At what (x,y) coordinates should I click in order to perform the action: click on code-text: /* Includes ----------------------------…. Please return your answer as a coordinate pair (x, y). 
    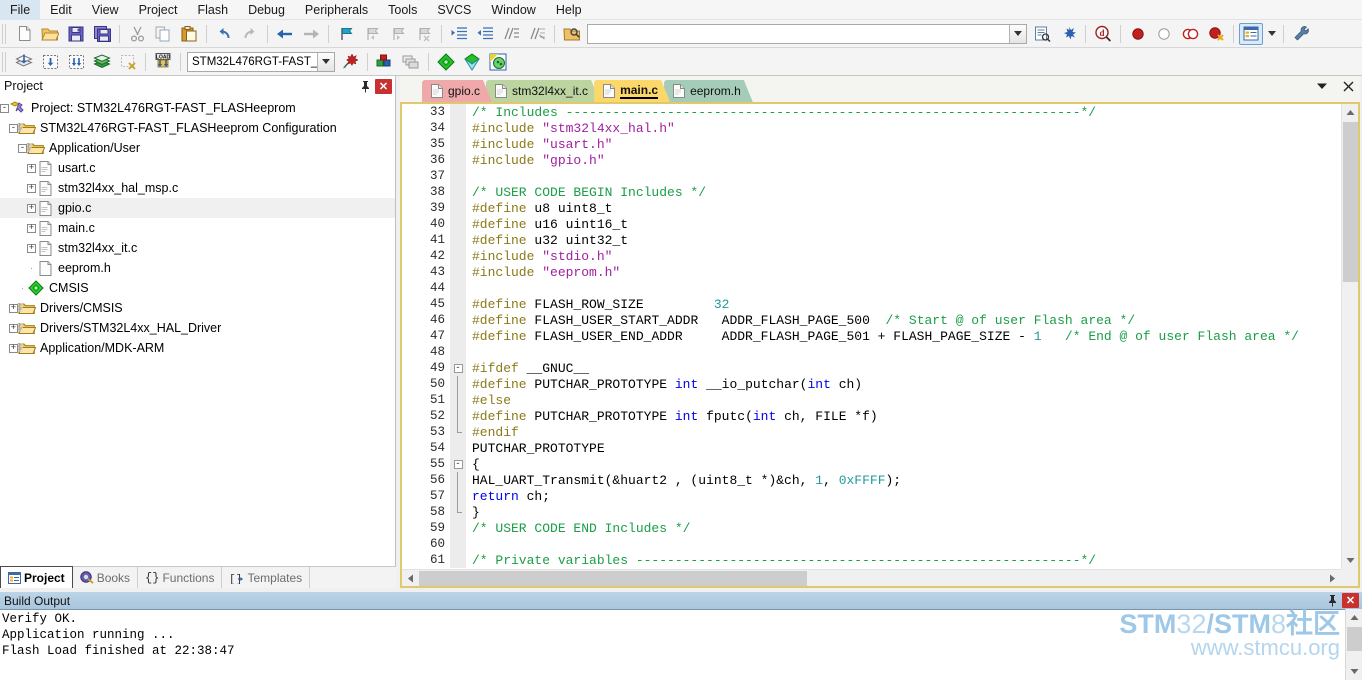
    Looking at the image, I should click on (903, 112).